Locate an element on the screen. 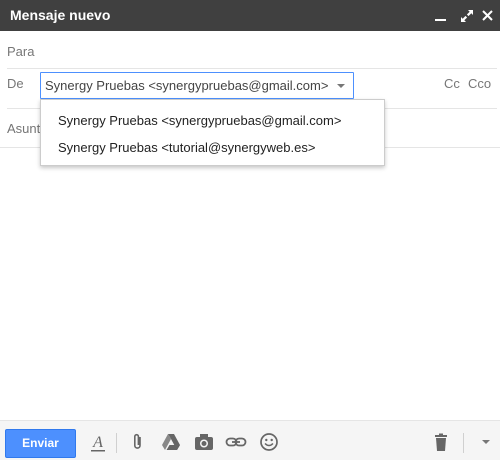 This screenshot has width=500, height=460. to-row: Para is located at coordinates (250, 50).